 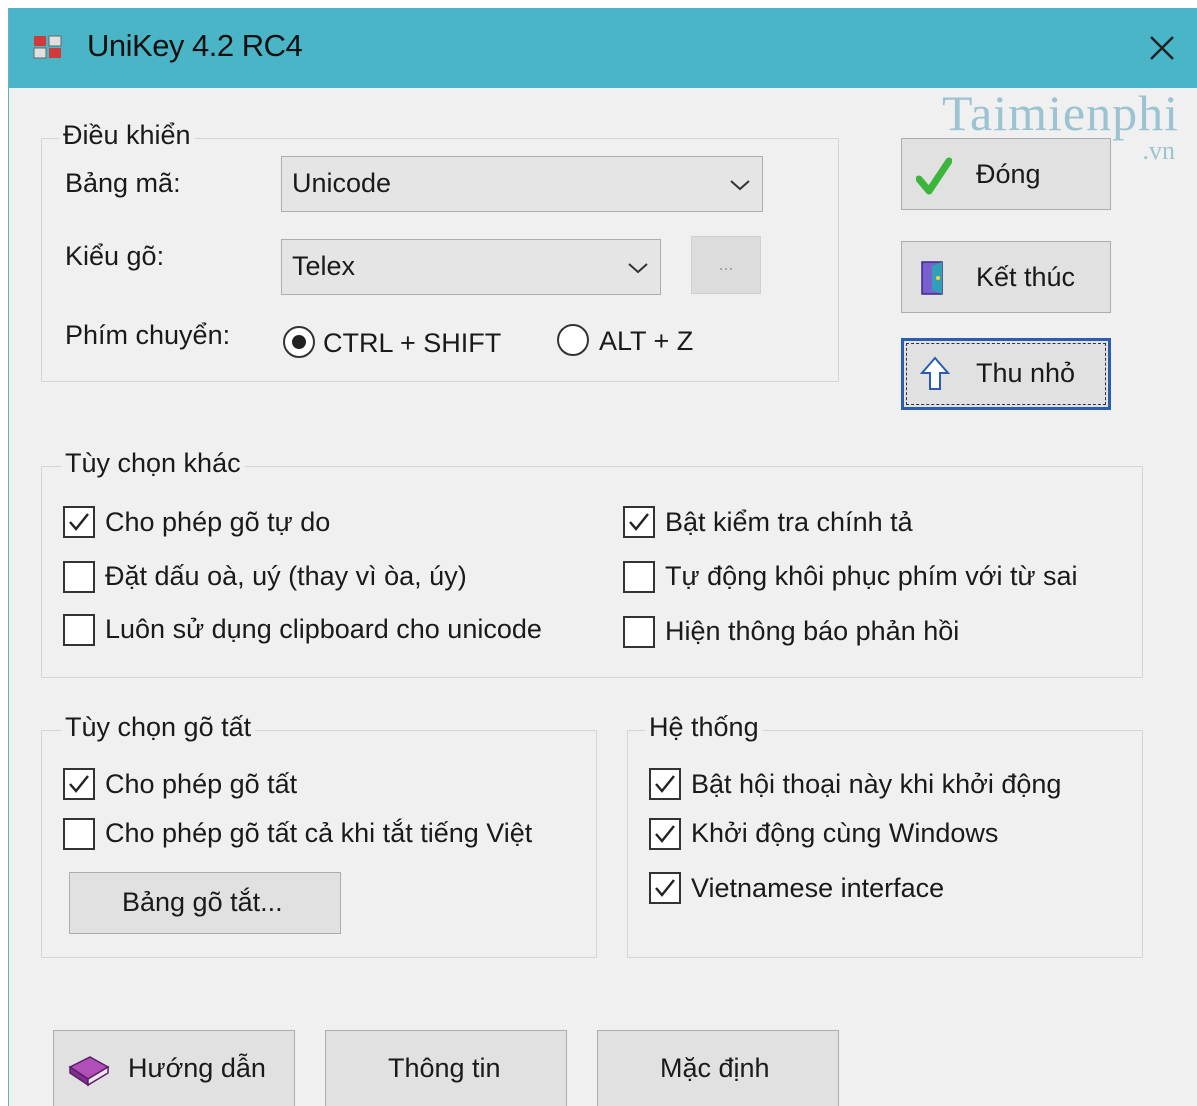 I want to click on checkbox-auto-restore-label: Tự động khôi phục phím với từ sai, so click(x=871, y=576).